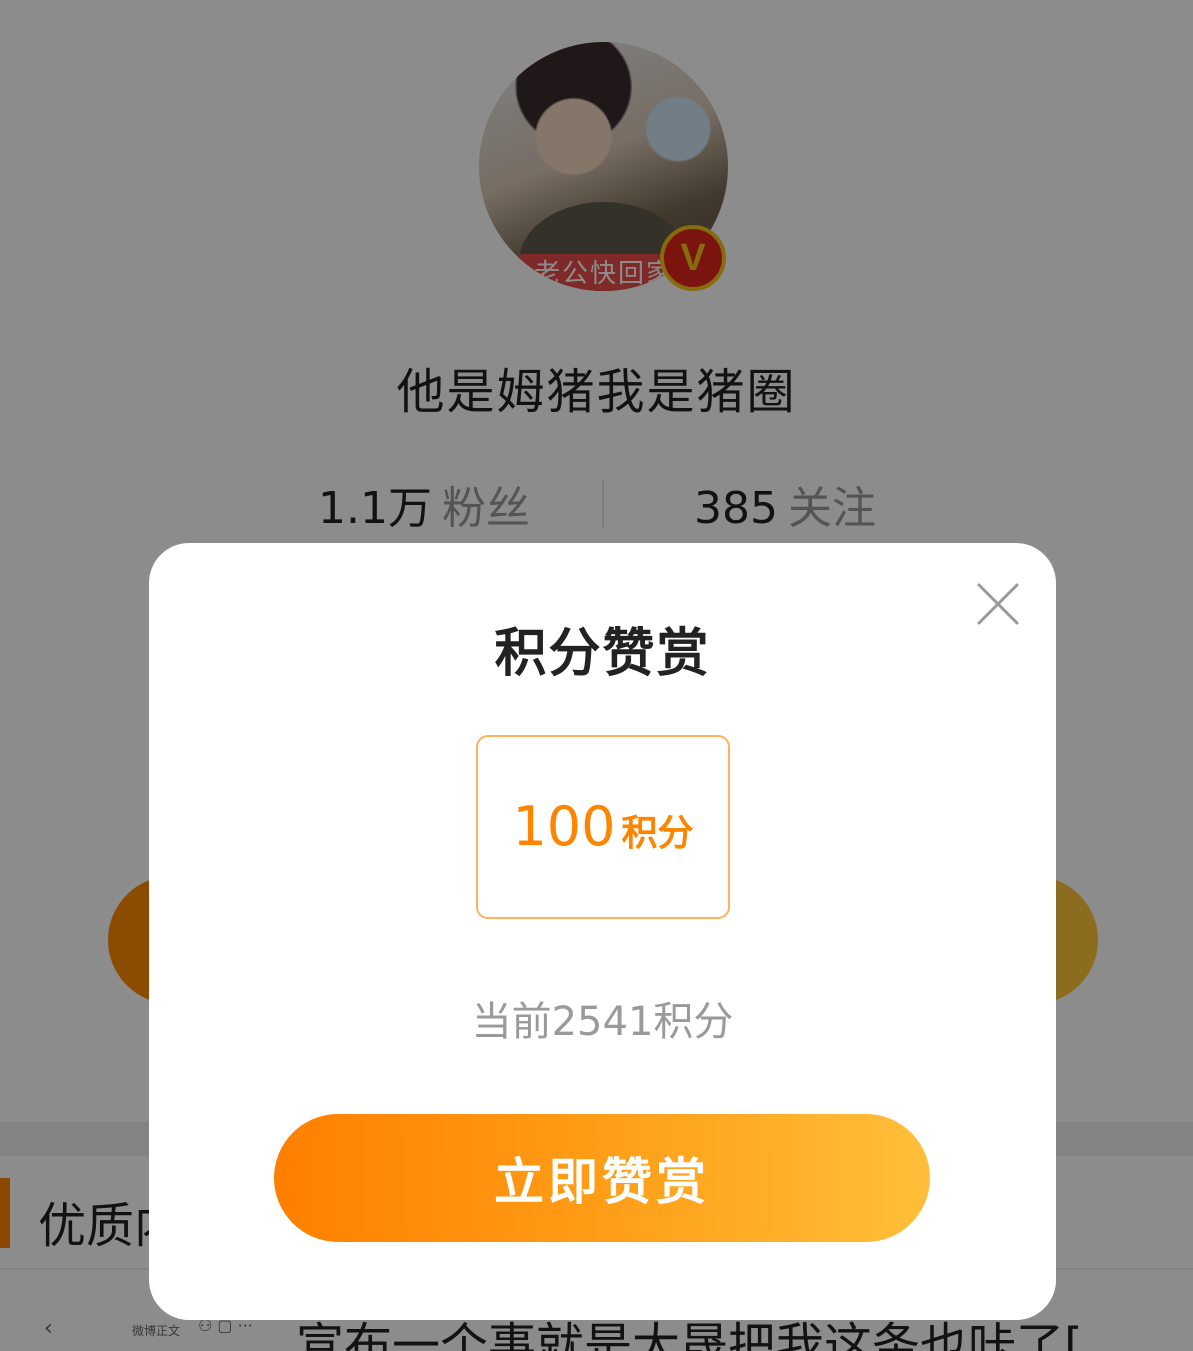 The height and width of the screenshot is (1351, 1193). I want to click on amount-unit: 积分, so click(657, 833).